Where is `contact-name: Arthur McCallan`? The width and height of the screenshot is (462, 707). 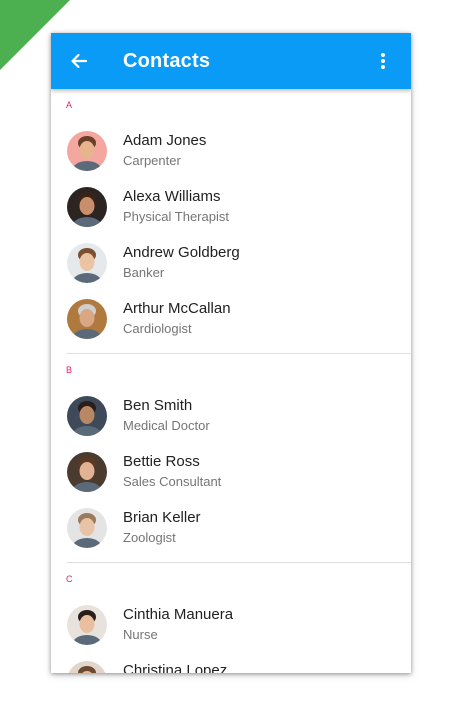
contact-name: Arthur McCallan is located at coordinates (177, 308).